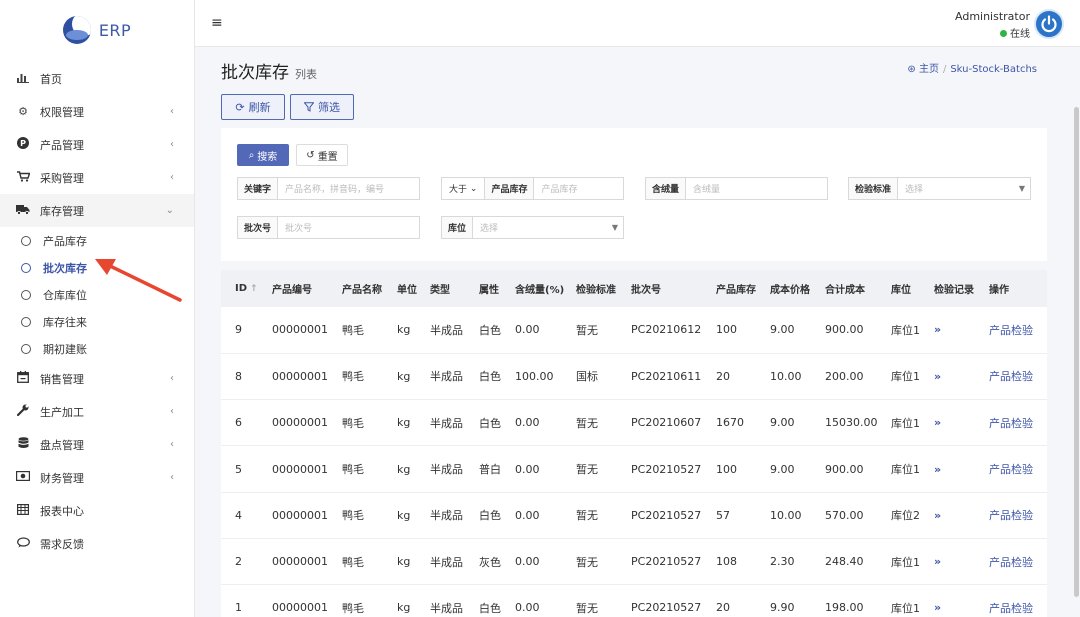  I want to click on table-cell: 白色, so click(497, 600).